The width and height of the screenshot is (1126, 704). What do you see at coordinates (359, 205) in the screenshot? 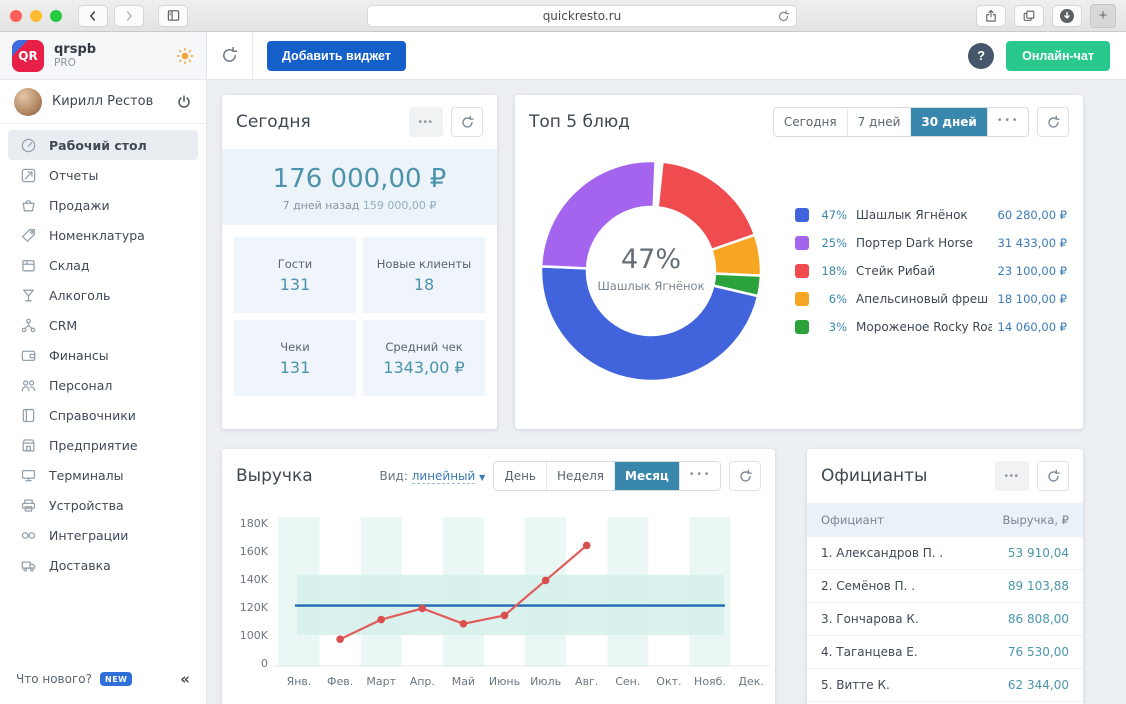
I see `today-compare: 7 дней назад 159 000,00 ₽` at bounding box center [359, 205].